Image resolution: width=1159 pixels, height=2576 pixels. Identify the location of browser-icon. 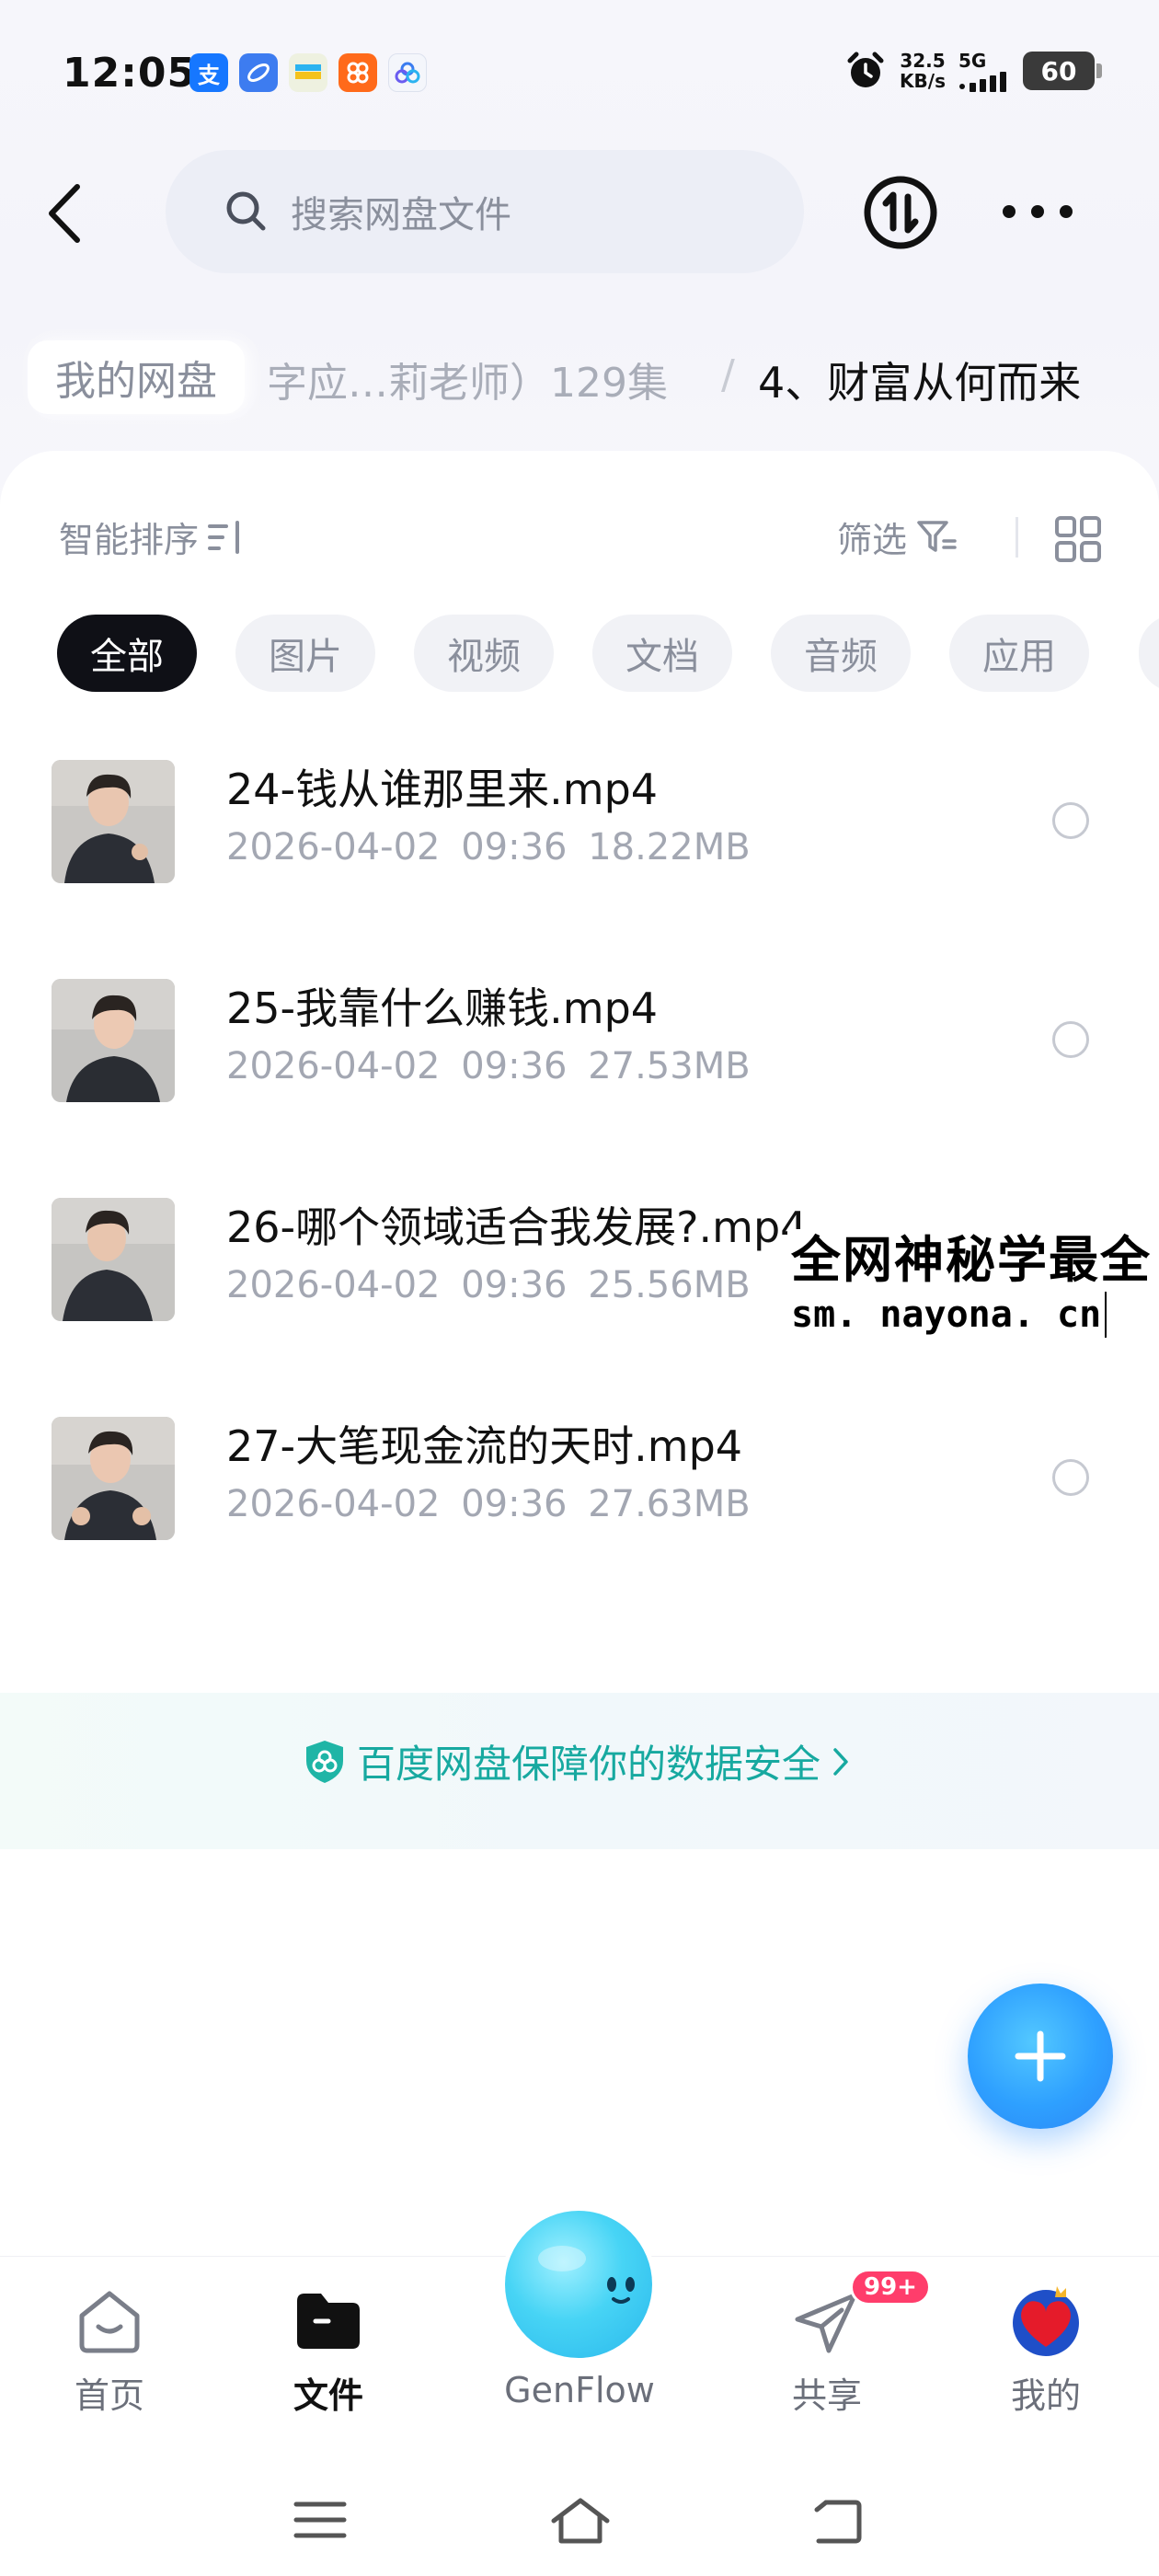
(258, 72).